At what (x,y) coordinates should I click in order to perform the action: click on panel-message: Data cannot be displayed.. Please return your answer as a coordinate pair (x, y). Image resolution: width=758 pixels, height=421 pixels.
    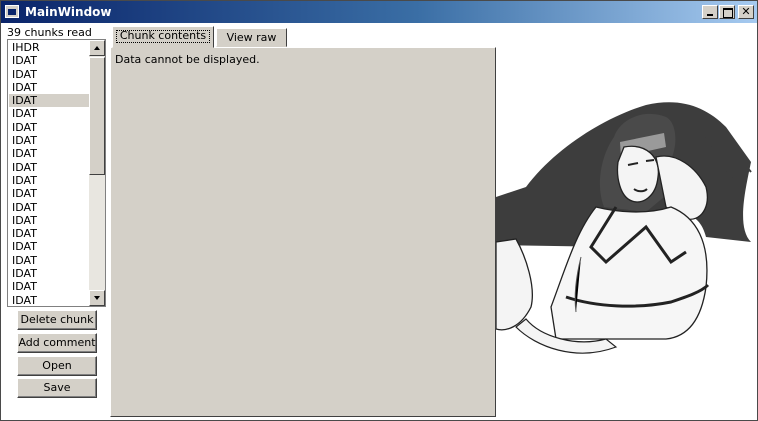
    Looking at the image, I should click on (187, 59).